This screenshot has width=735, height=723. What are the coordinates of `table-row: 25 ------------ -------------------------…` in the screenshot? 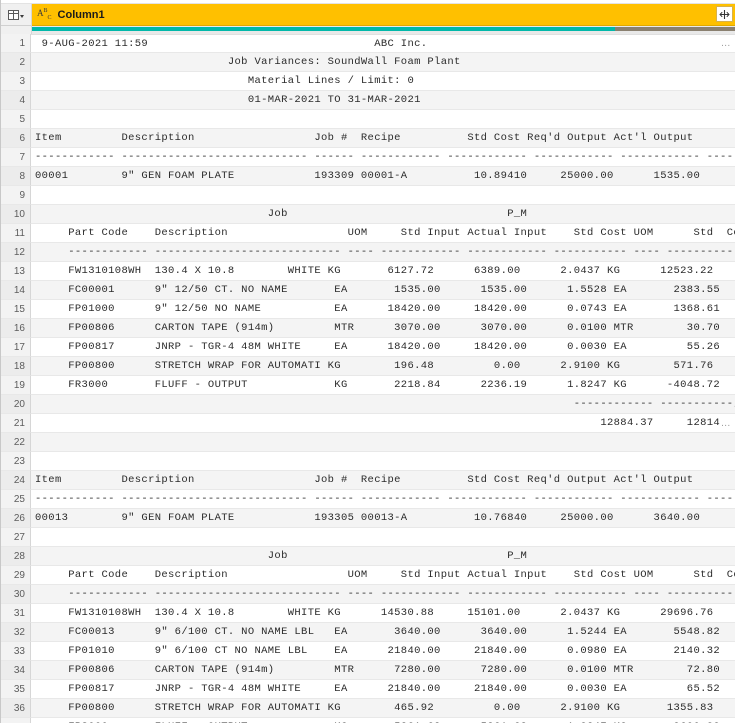 It's located at (368, 499).